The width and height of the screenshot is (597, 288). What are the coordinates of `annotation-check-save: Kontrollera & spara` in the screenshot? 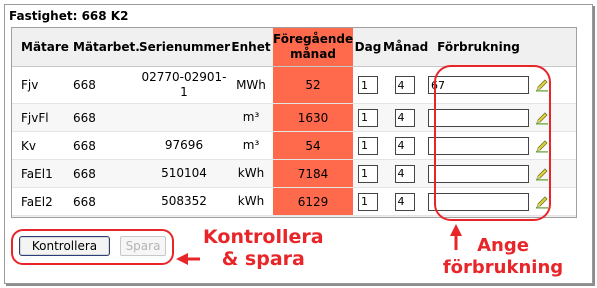 It's located at (263, 248).